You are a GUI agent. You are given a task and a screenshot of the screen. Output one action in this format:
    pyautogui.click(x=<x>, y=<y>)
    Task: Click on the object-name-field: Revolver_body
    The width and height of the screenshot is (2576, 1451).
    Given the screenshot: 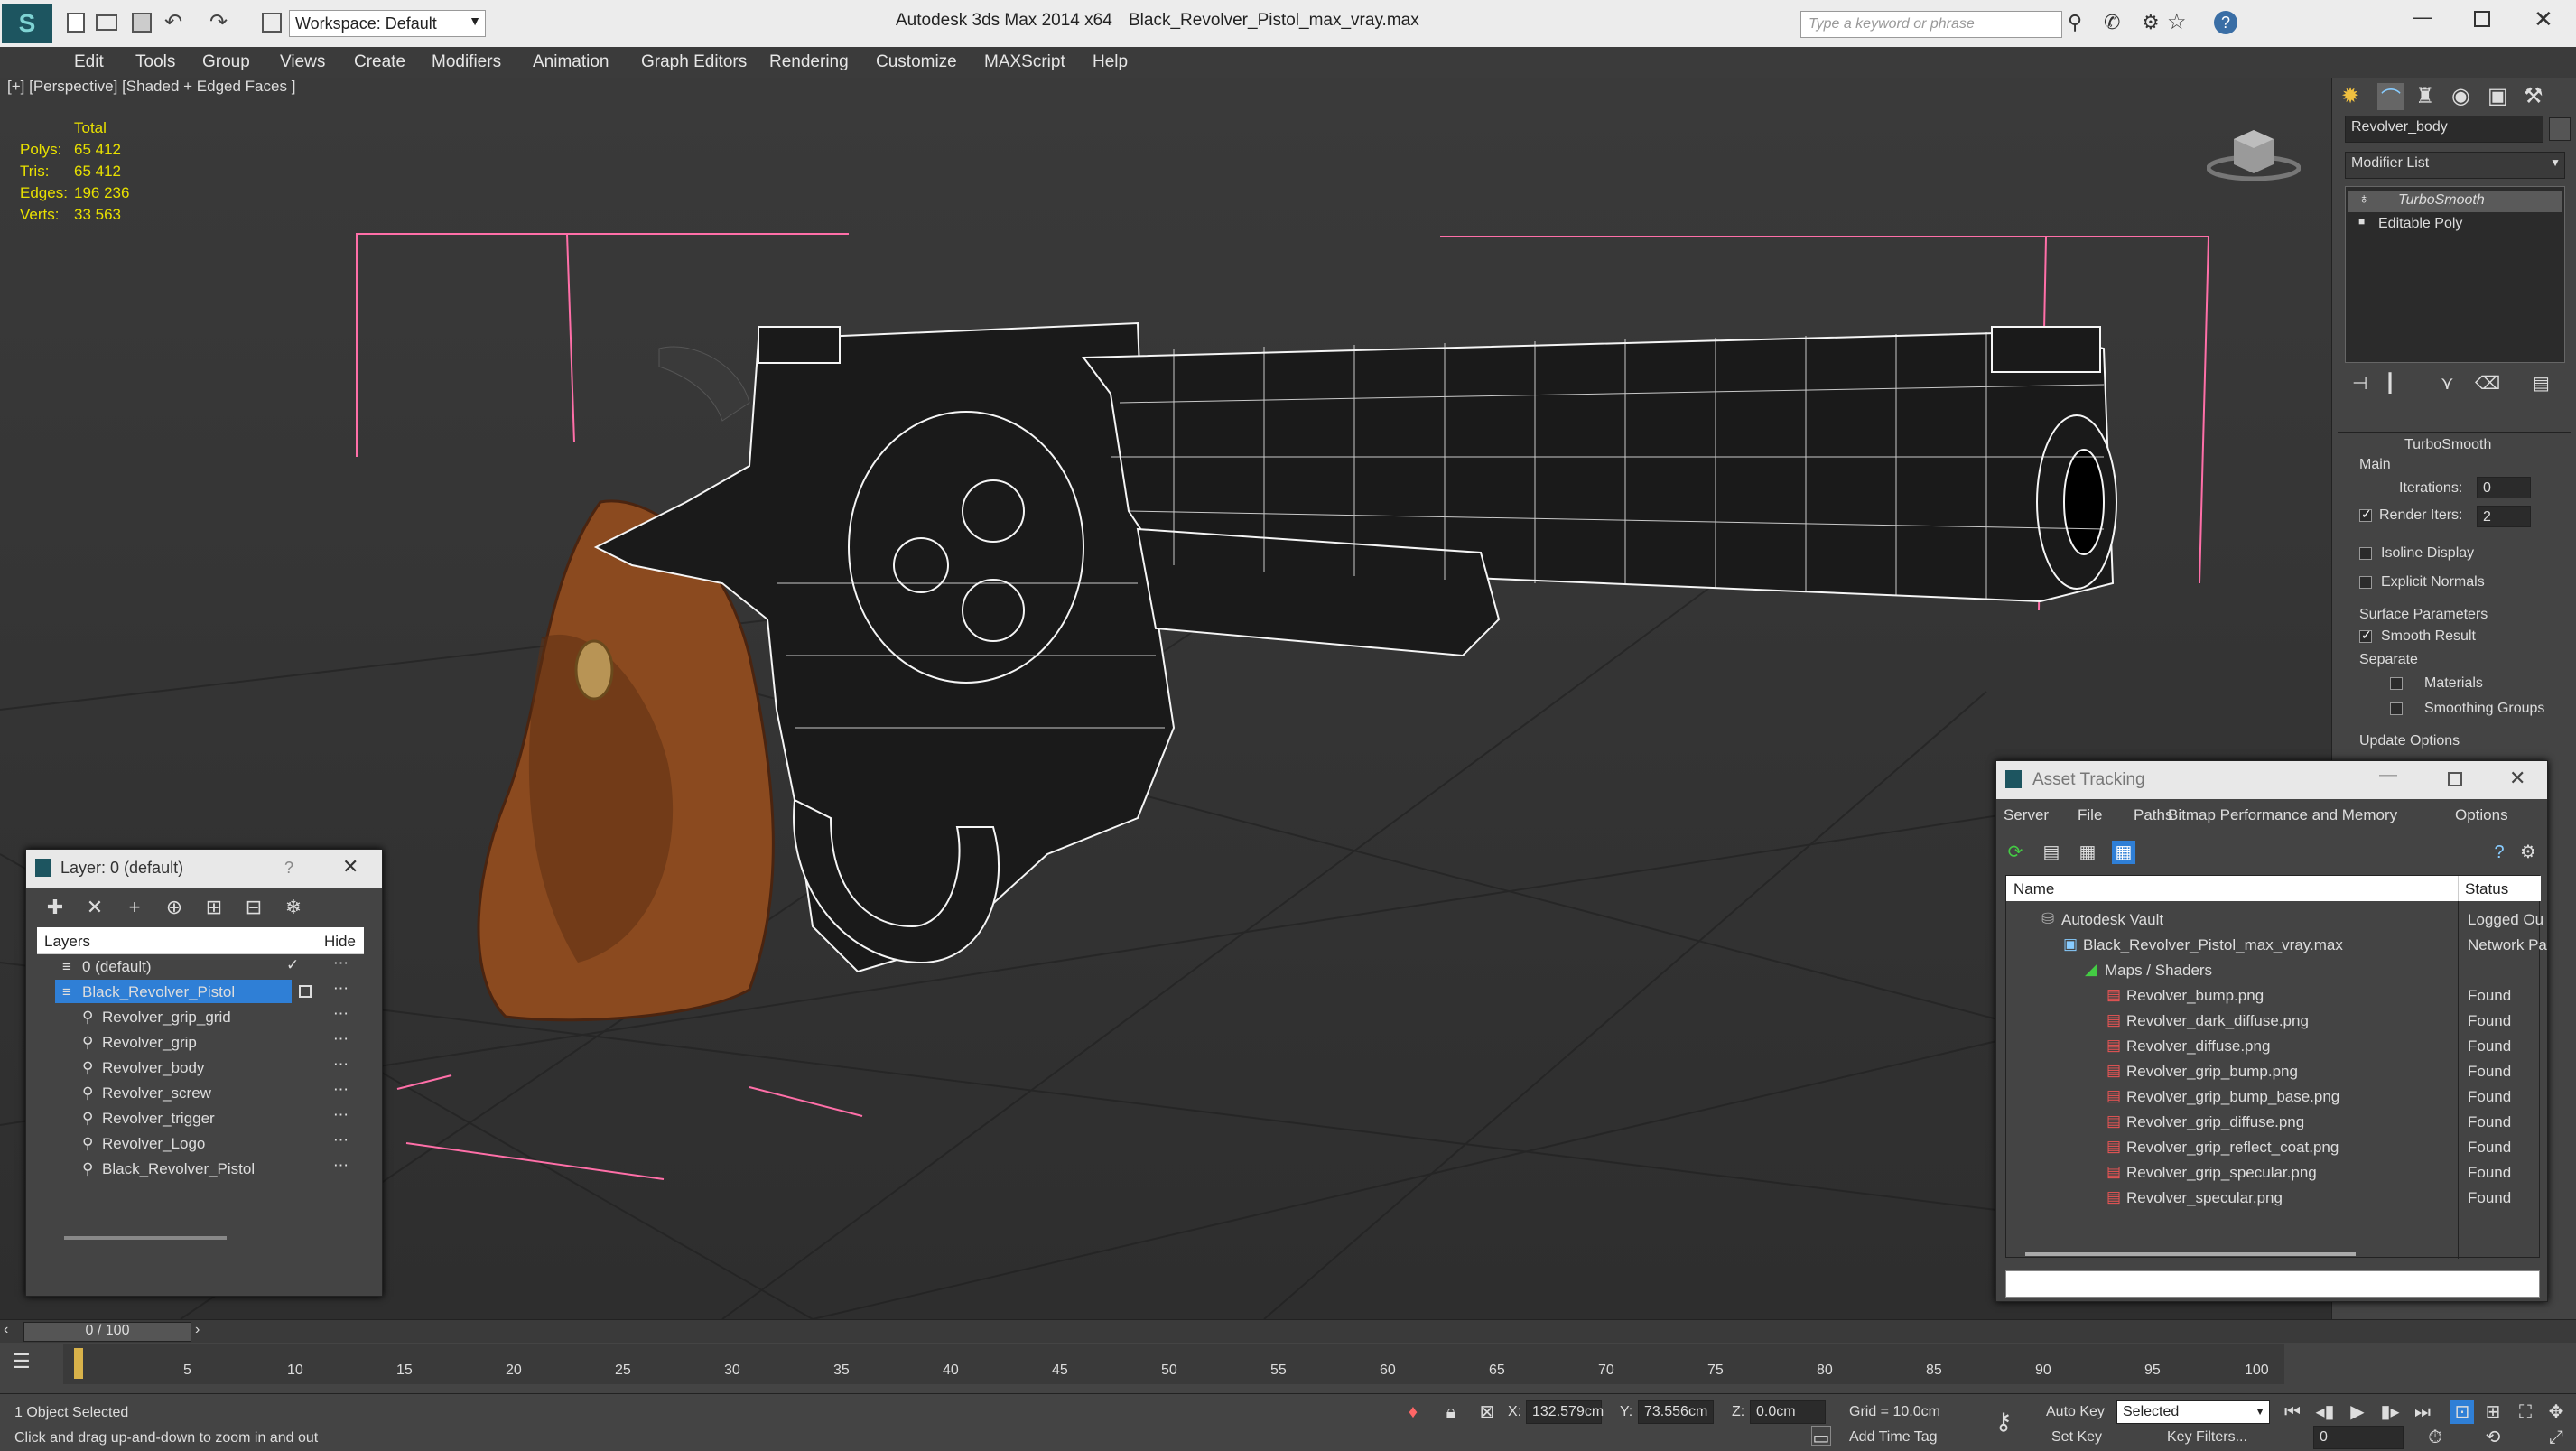 What is the action you would take?
    pyautogui.click(x=2444, y=129)
    